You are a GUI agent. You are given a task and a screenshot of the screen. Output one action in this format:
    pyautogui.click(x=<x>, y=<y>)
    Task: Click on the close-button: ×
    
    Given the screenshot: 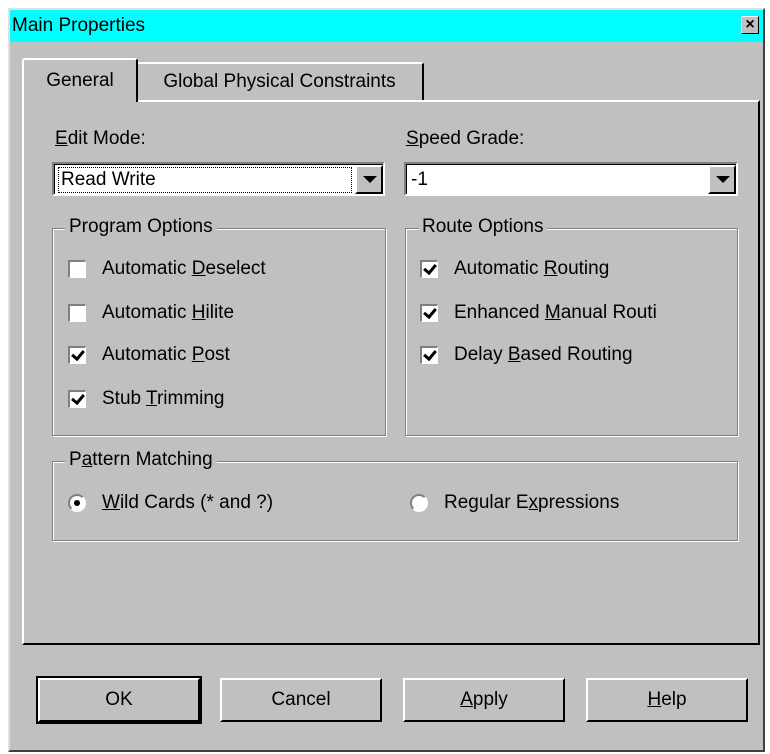 What is the action you would take?
    pyautogui.click(x=750, y=25)
    